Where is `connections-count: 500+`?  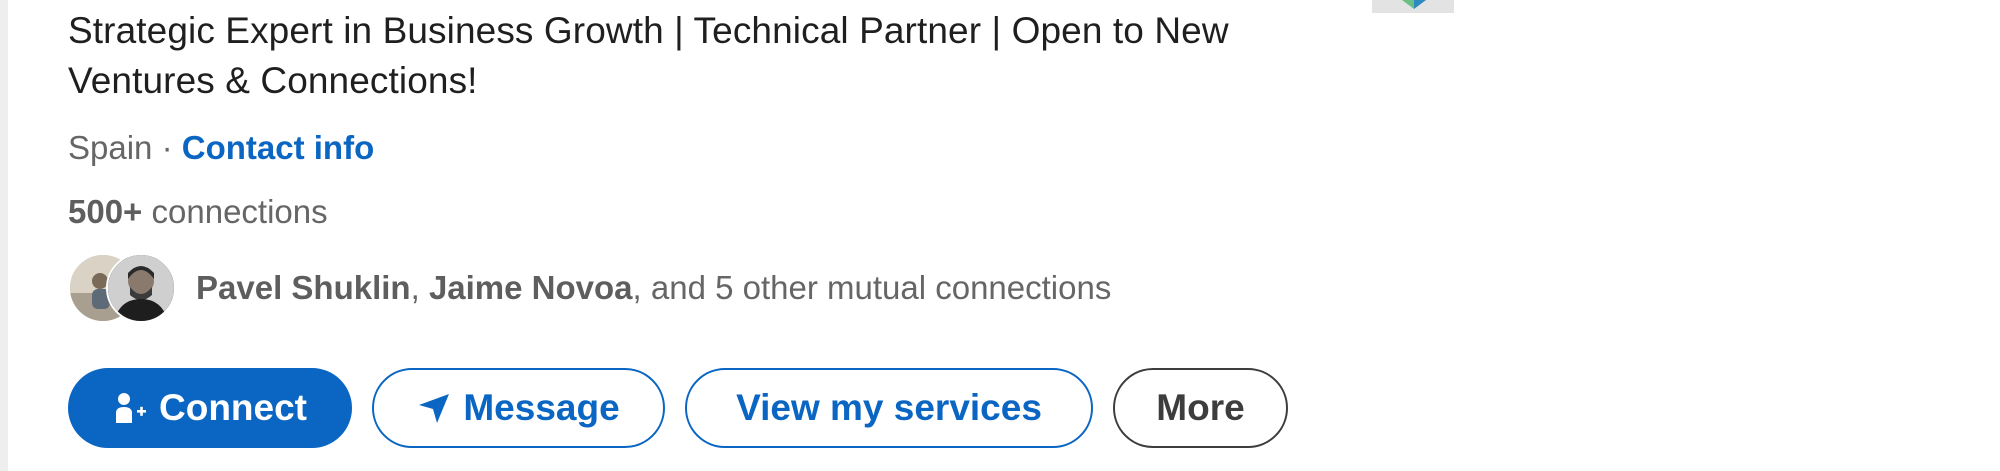
connections-count: 500+ is located at coordinates (105, 211).